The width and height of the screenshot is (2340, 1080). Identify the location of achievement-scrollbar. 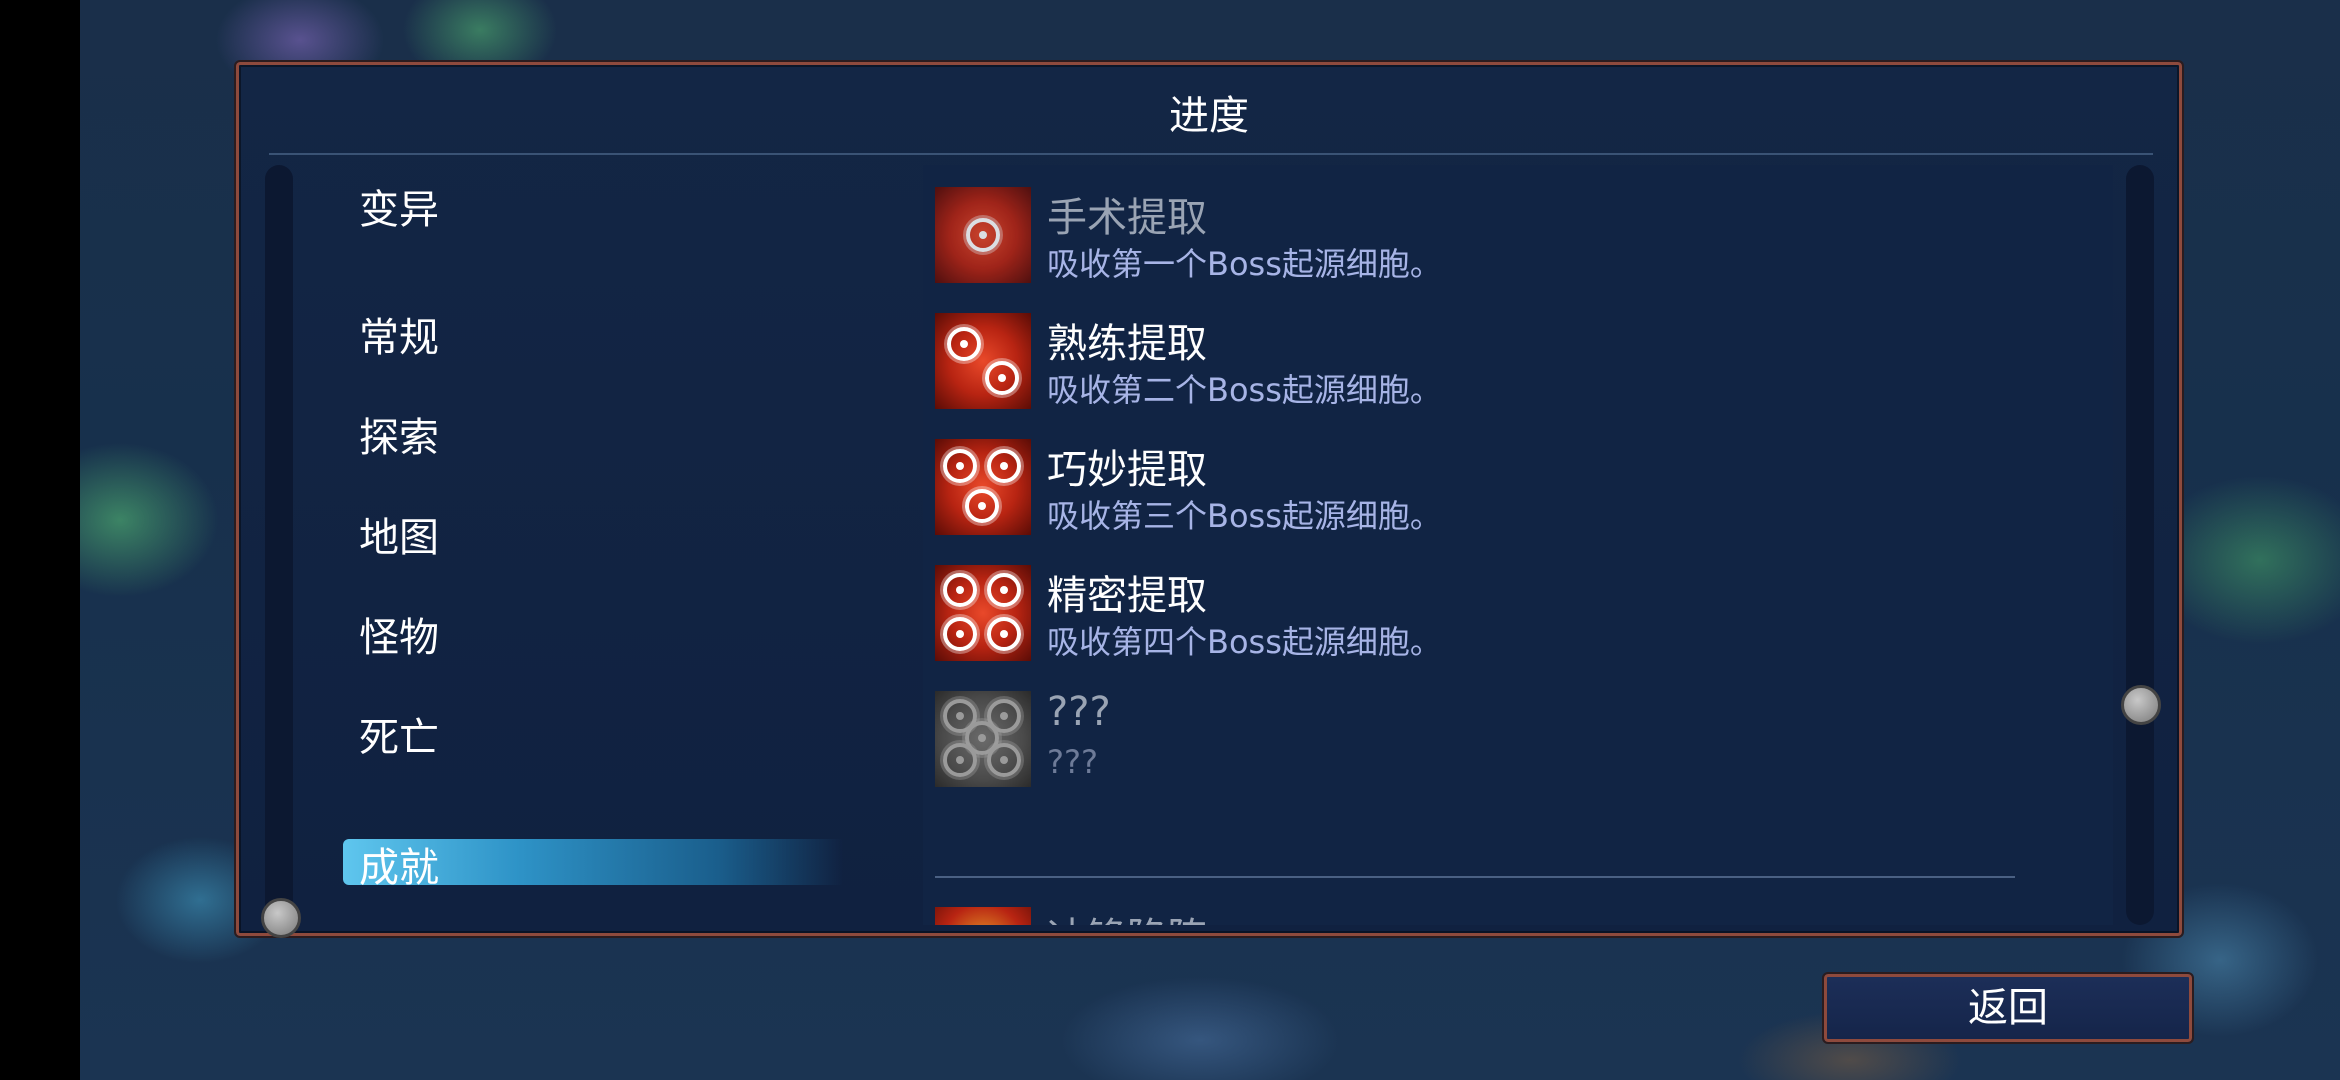
(2140, 545).